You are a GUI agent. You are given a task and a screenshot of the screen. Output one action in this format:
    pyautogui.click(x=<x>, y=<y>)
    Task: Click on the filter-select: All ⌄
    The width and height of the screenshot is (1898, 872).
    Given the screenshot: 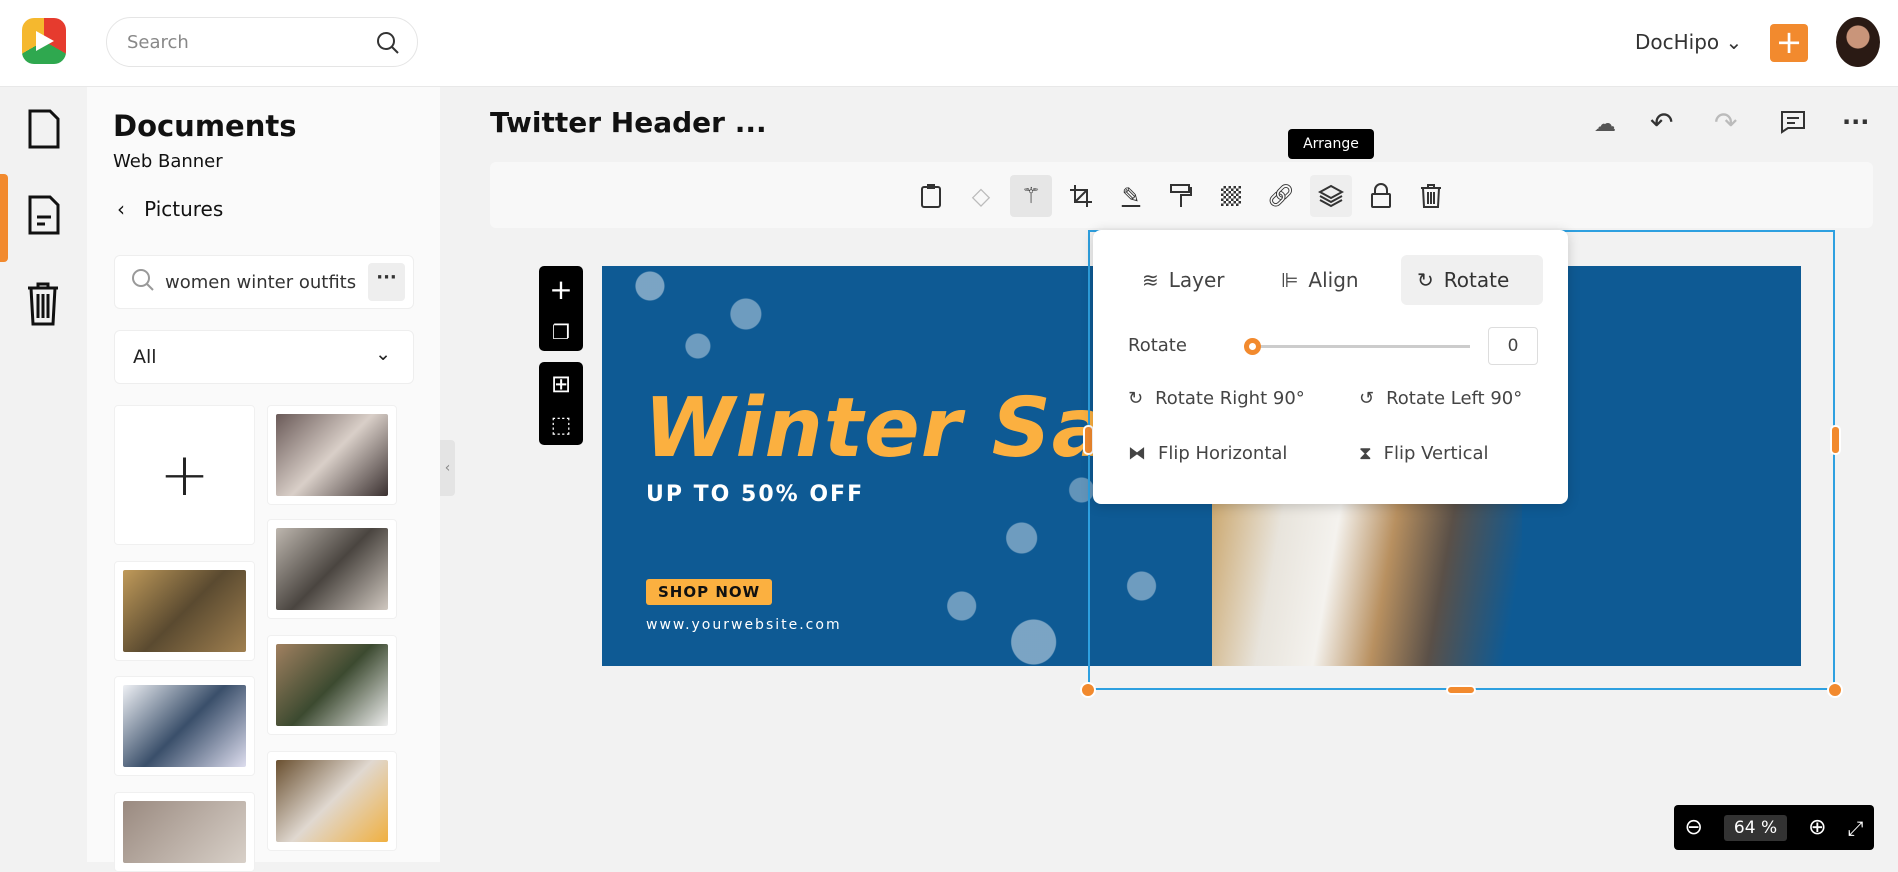 What is the action you would take?
    pyautogui.click(x=264, y=357)
    